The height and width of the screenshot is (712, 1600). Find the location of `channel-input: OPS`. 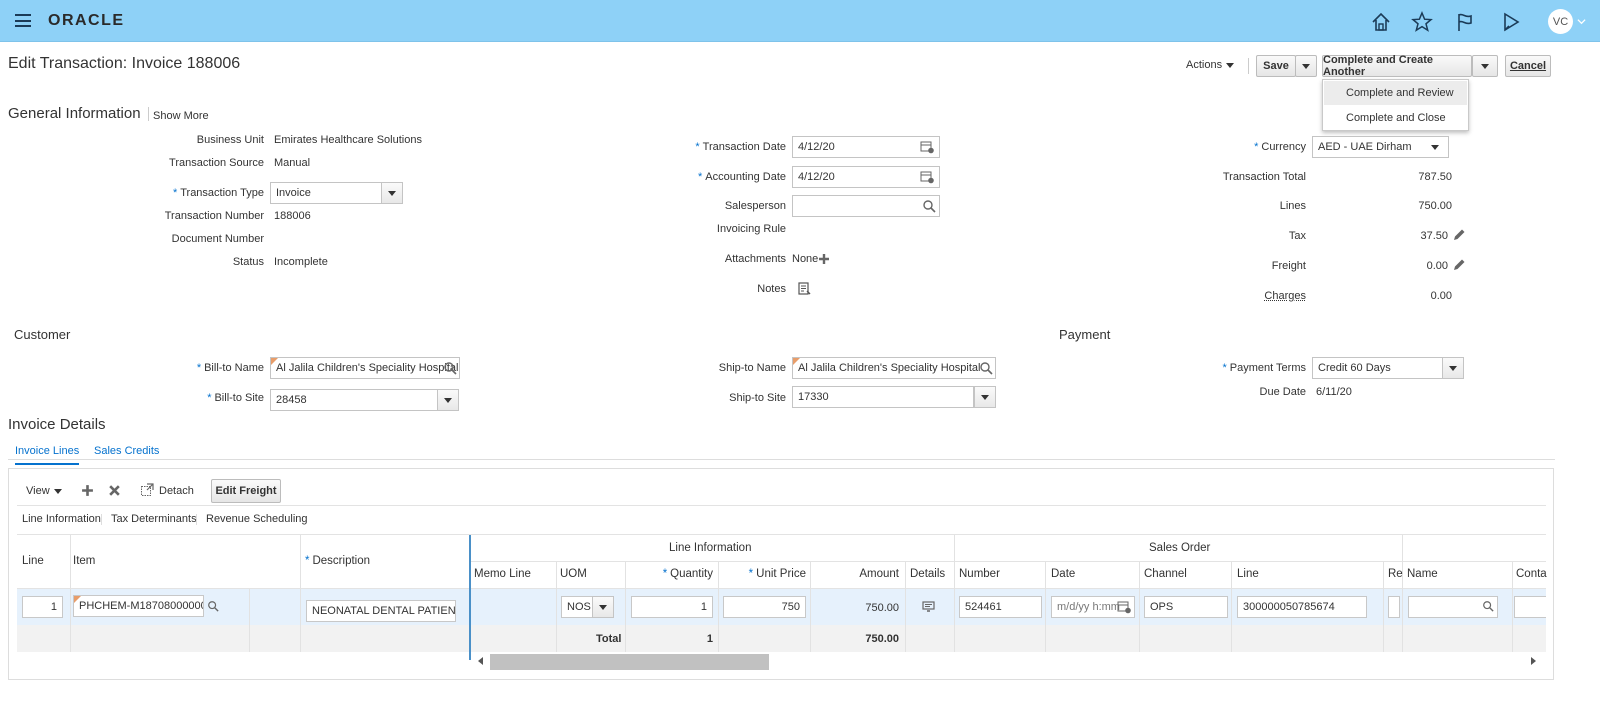

channel-input: OPS is located at coordinates (1186, 607).